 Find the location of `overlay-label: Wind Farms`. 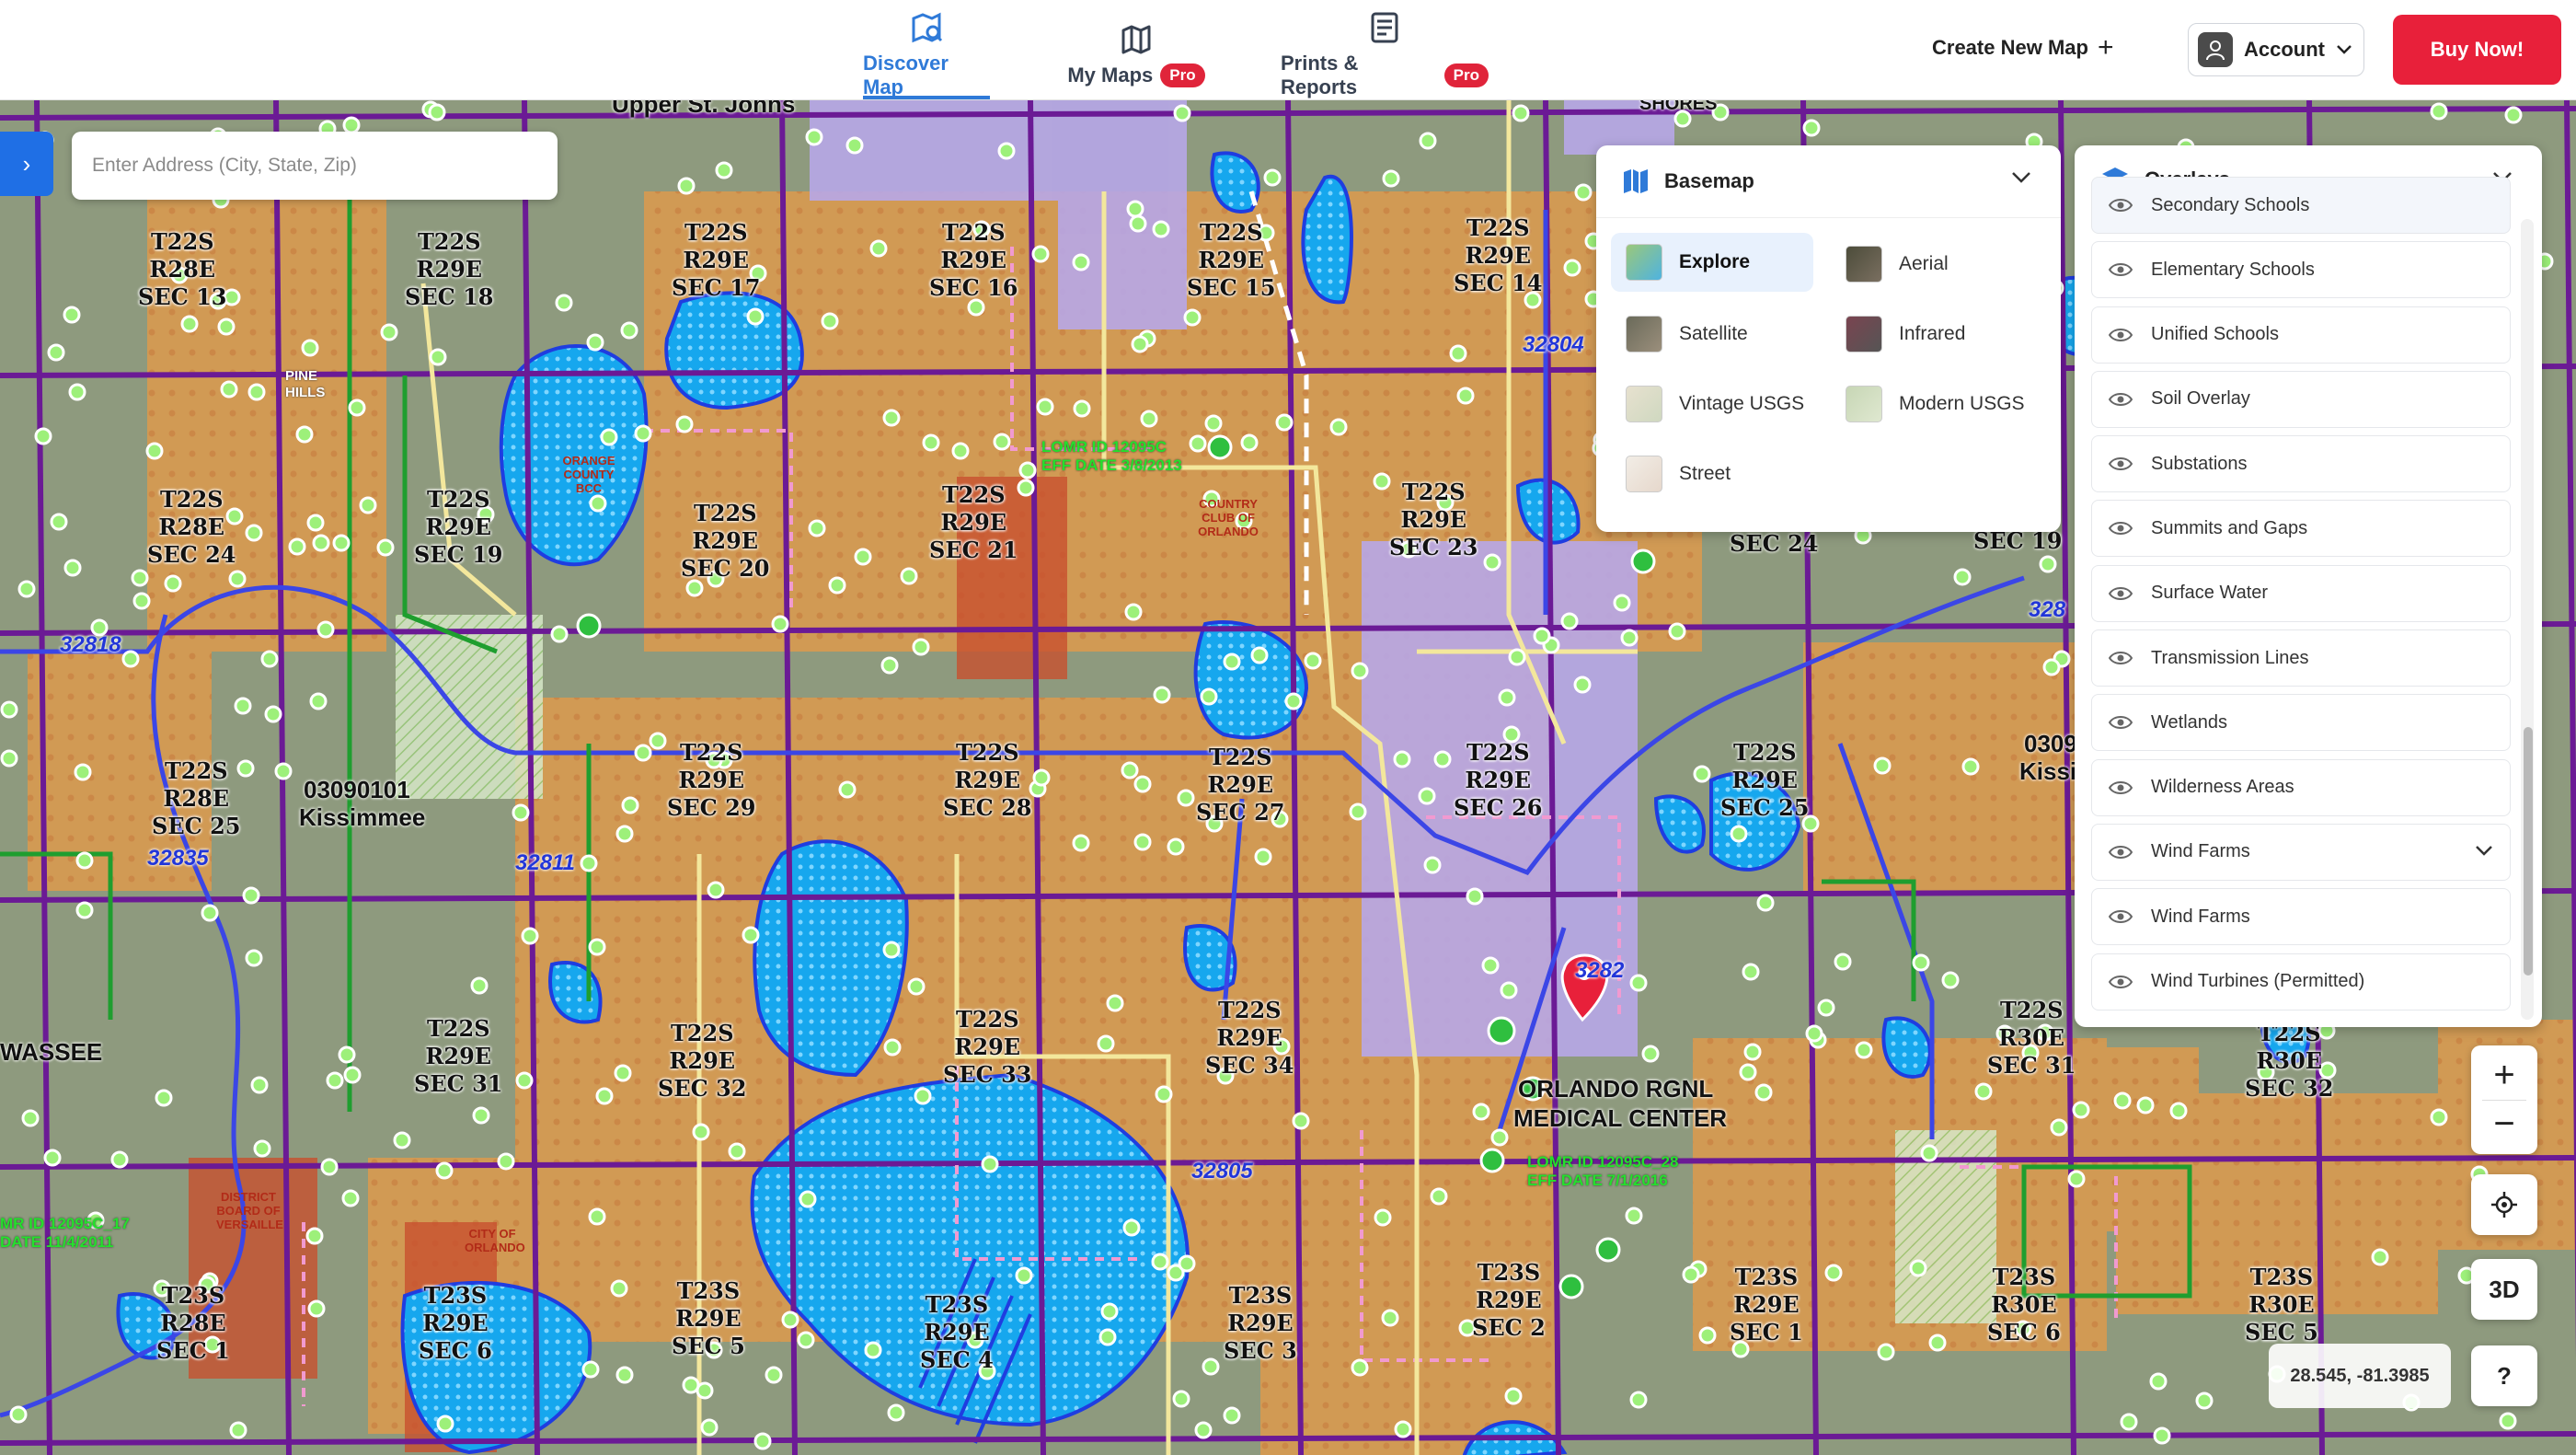

overlay-label: Wind Farms is located at coordinates (2200, 851).